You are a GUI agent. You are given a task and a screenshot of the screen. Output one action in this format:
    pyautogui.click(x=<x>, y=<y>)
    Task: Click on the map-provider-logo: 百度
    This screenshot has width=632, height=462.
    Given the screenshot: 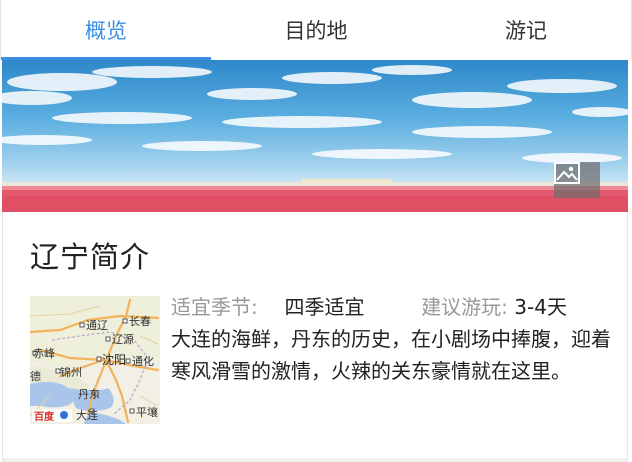 What is the action you would take?
    pyautogui.click(x=52, y=416)
    